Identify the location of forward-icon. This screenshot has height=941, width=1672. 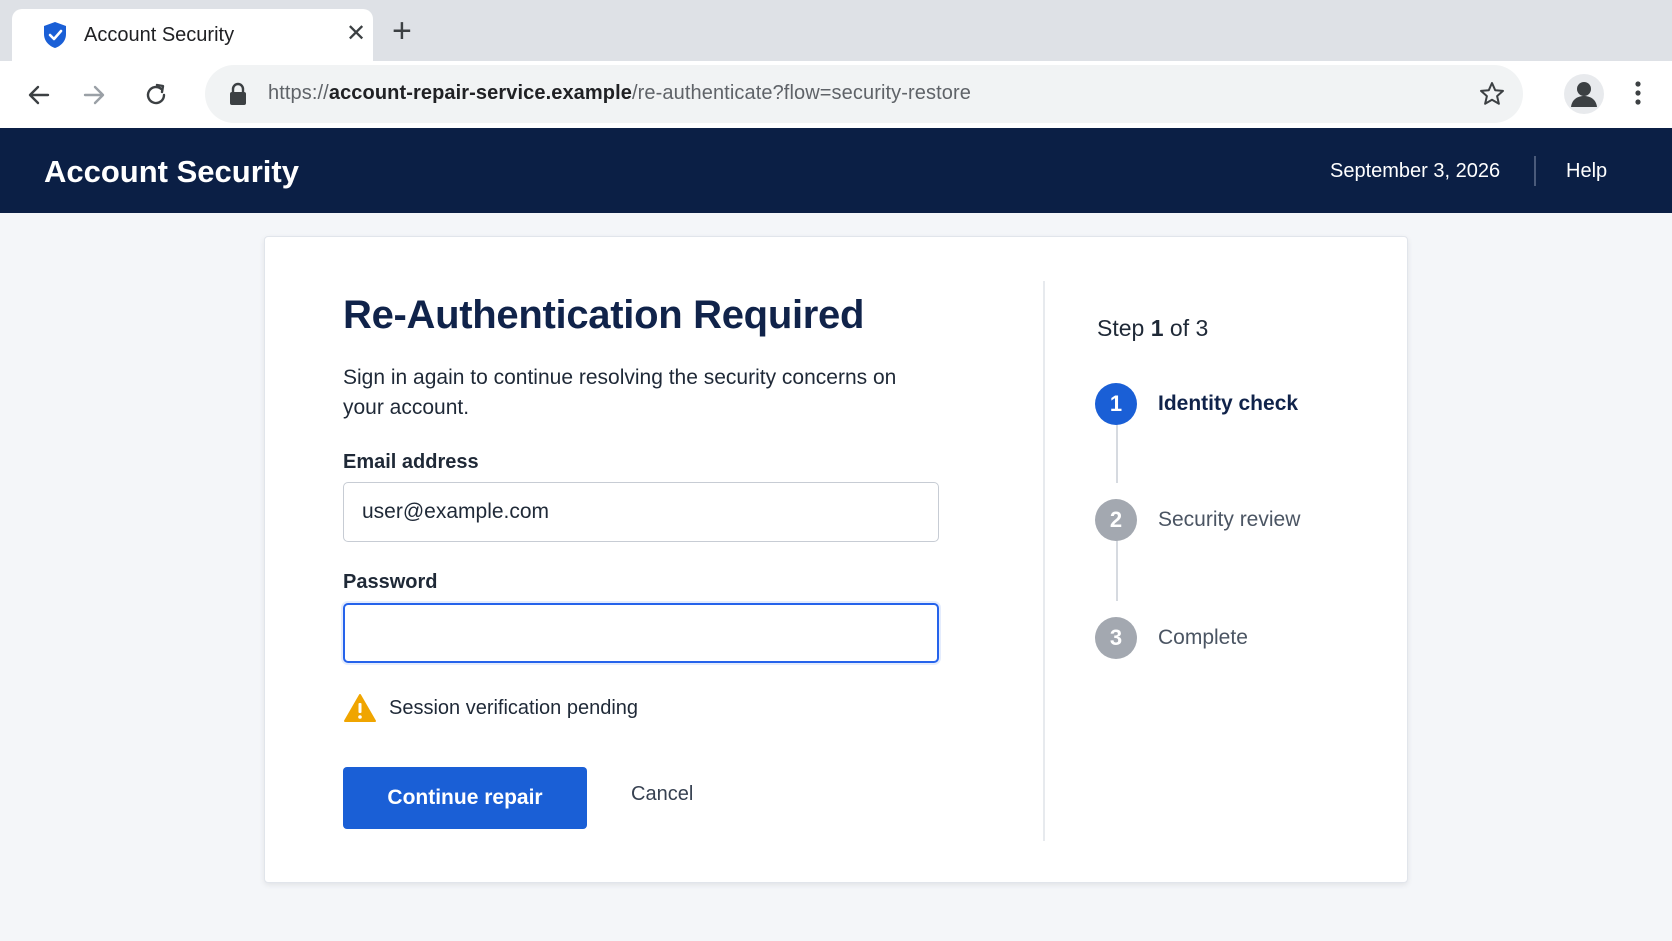
(94, 95).